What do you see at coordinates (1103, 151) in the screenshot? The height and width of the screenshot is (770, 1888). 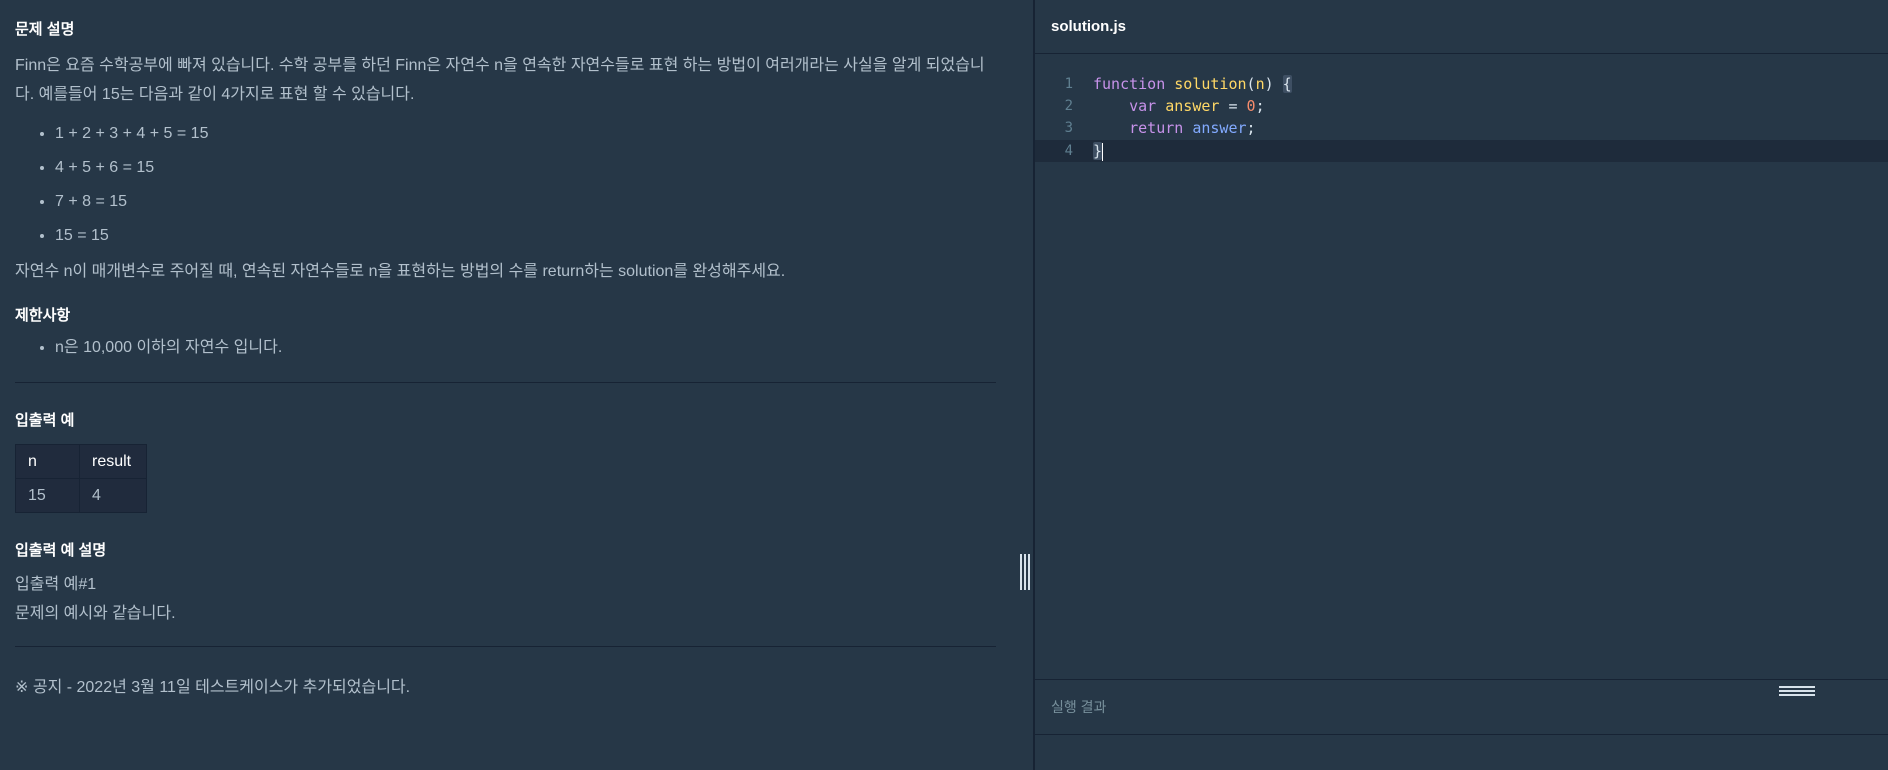 I see `text-cursor` at bounding box center [1103, 151].